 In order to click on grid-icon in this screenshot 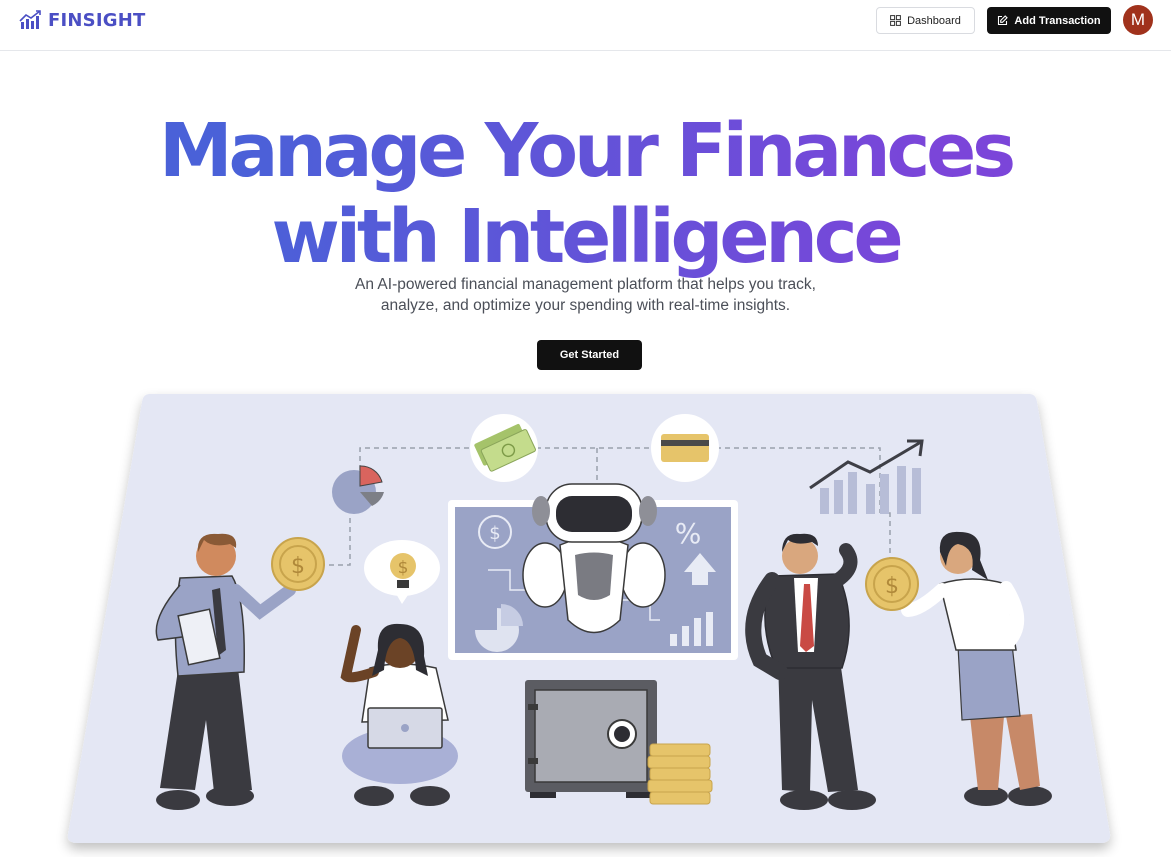, I will do `click(895, 20)`.